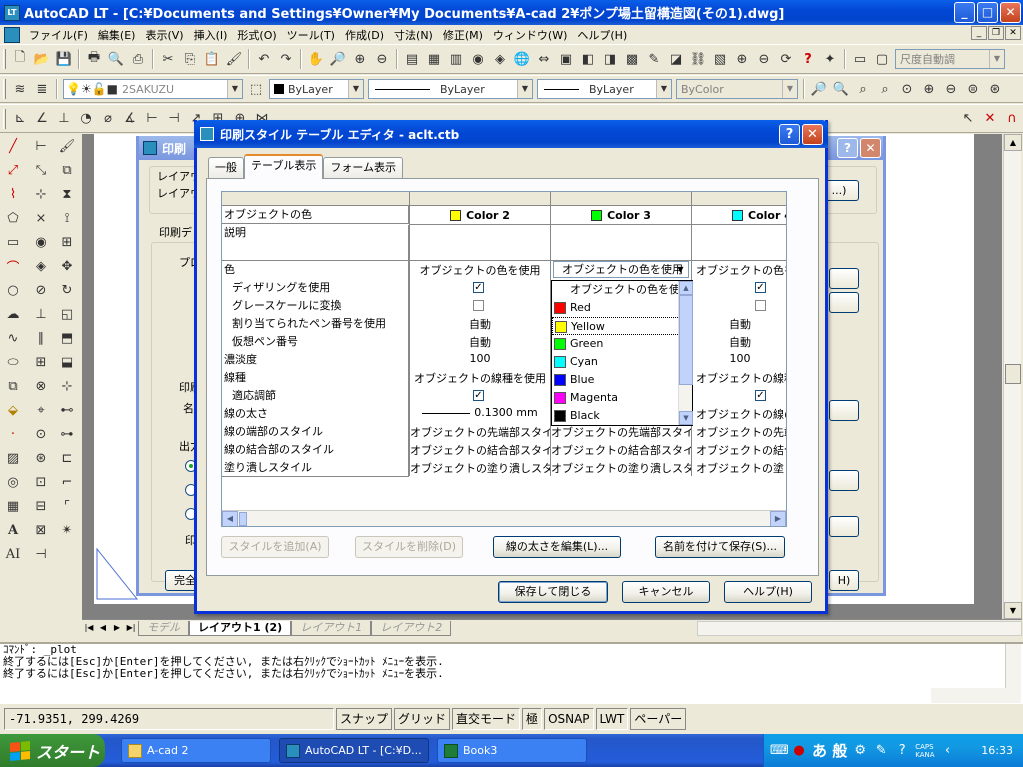 This screenshot has height=767, width=1023. What do you see at coordinates (13, 362) in the screenshot?
I see `ellipse-icon: ⬭` at bounding box center [13, 362].